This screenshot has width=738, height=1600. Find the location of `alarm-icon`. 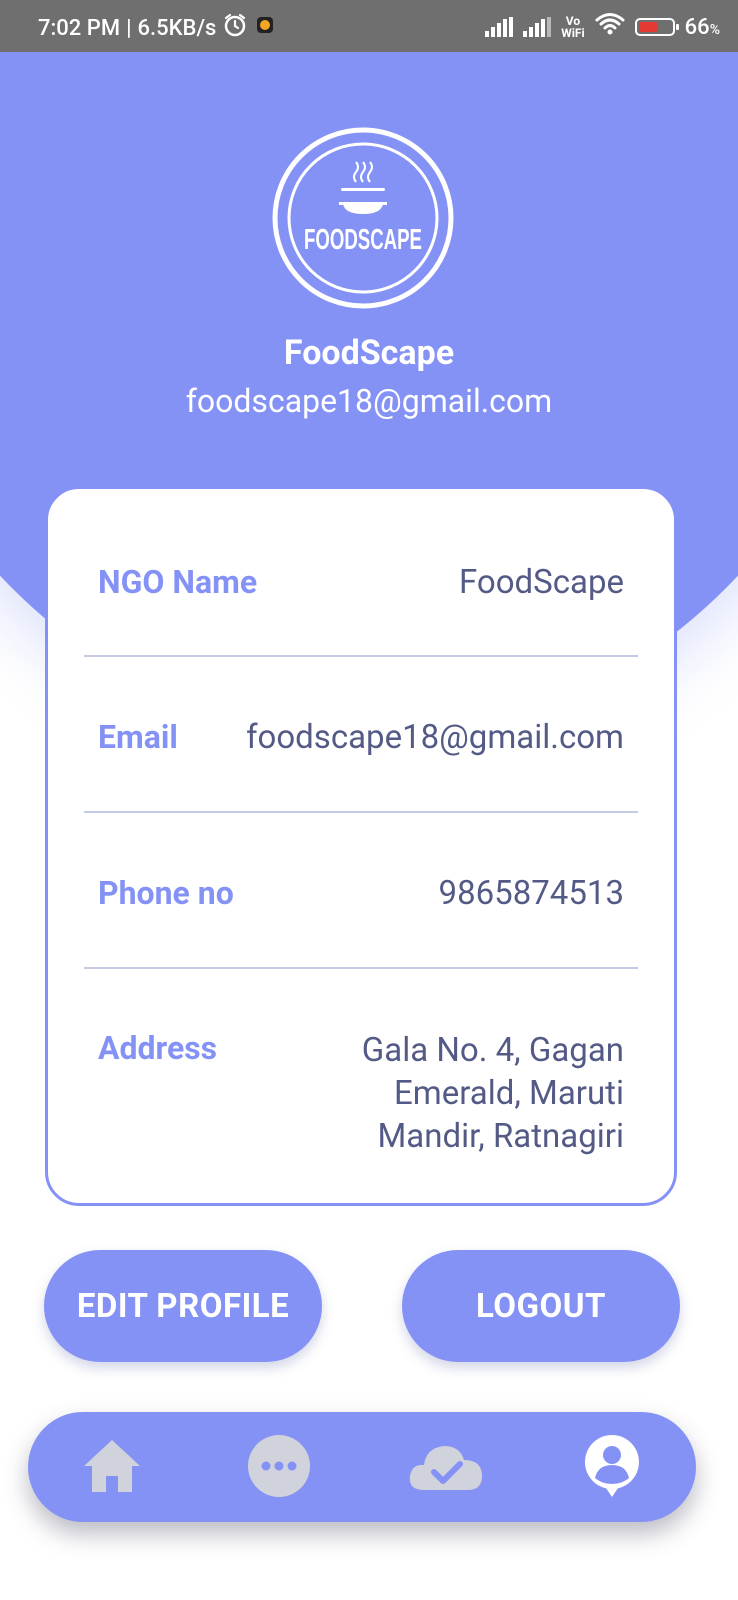

alarm-icon is located at coordinates (235, 28).